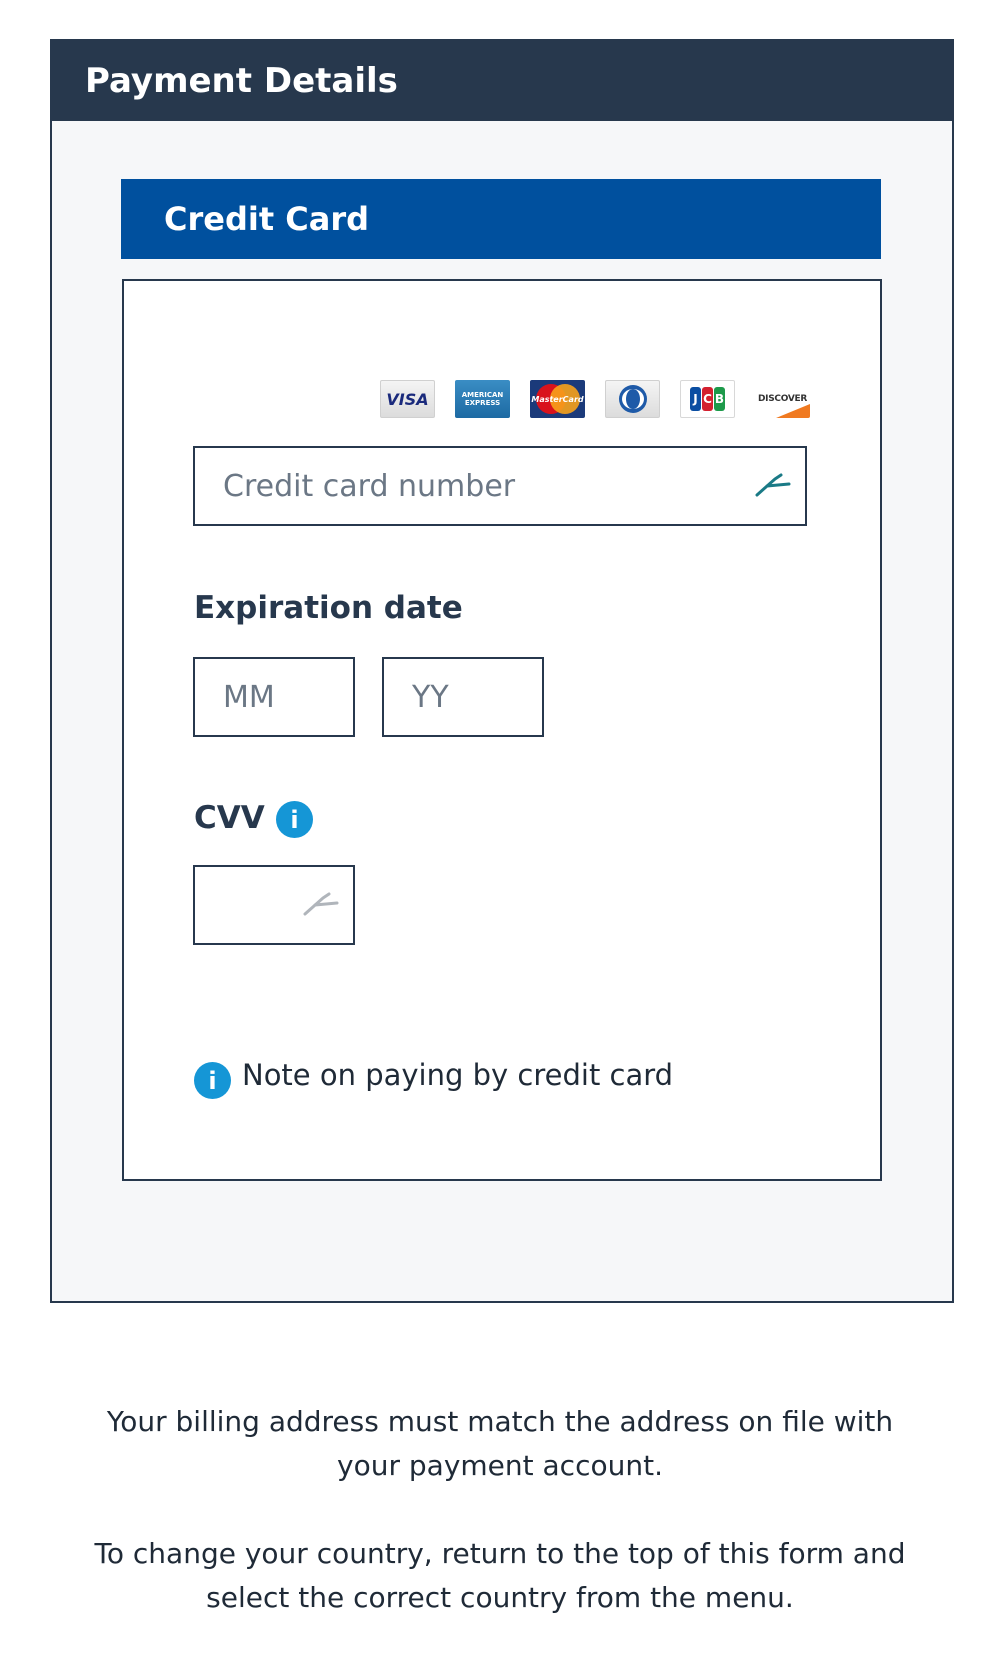 This screenshot has height=1660, width=1000. Describe the element at coordinates (328, 608) in the screenshot. I see `expiration-date-label: Expiration date` at that location.